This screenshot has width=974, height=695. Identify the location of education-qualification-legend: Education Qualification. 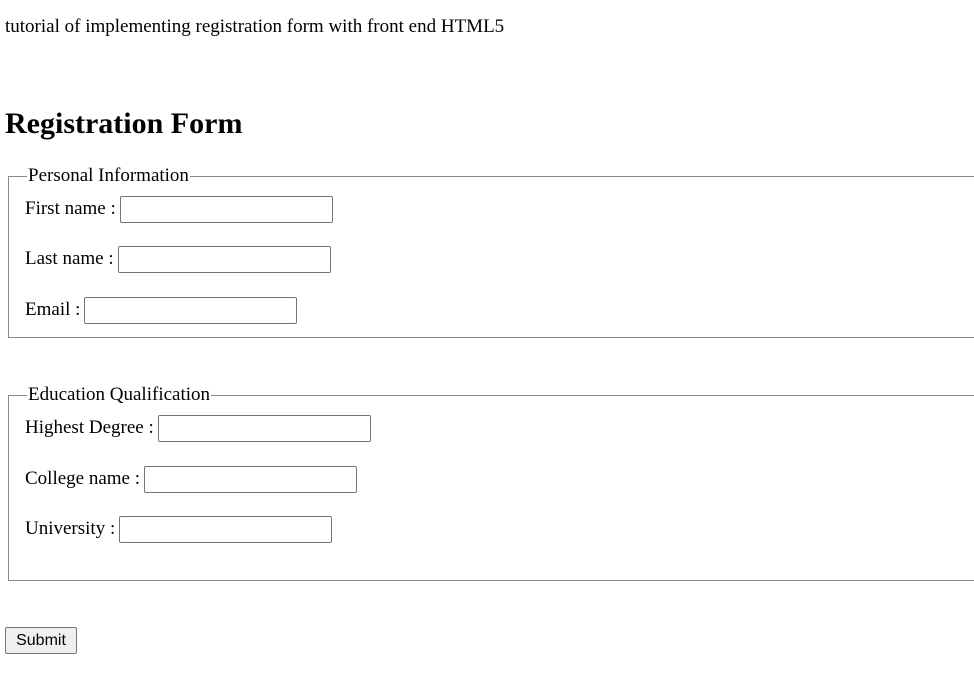
(119, 395).